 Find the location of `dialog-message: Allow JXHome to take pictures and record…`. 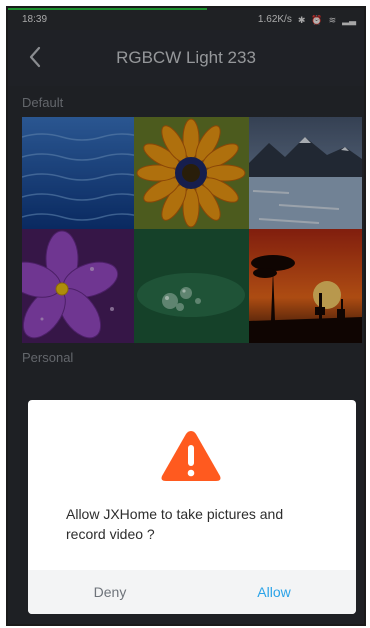

dialog-message: Allow JXHome to take pictures and record… is located at coordinates (175, 524).